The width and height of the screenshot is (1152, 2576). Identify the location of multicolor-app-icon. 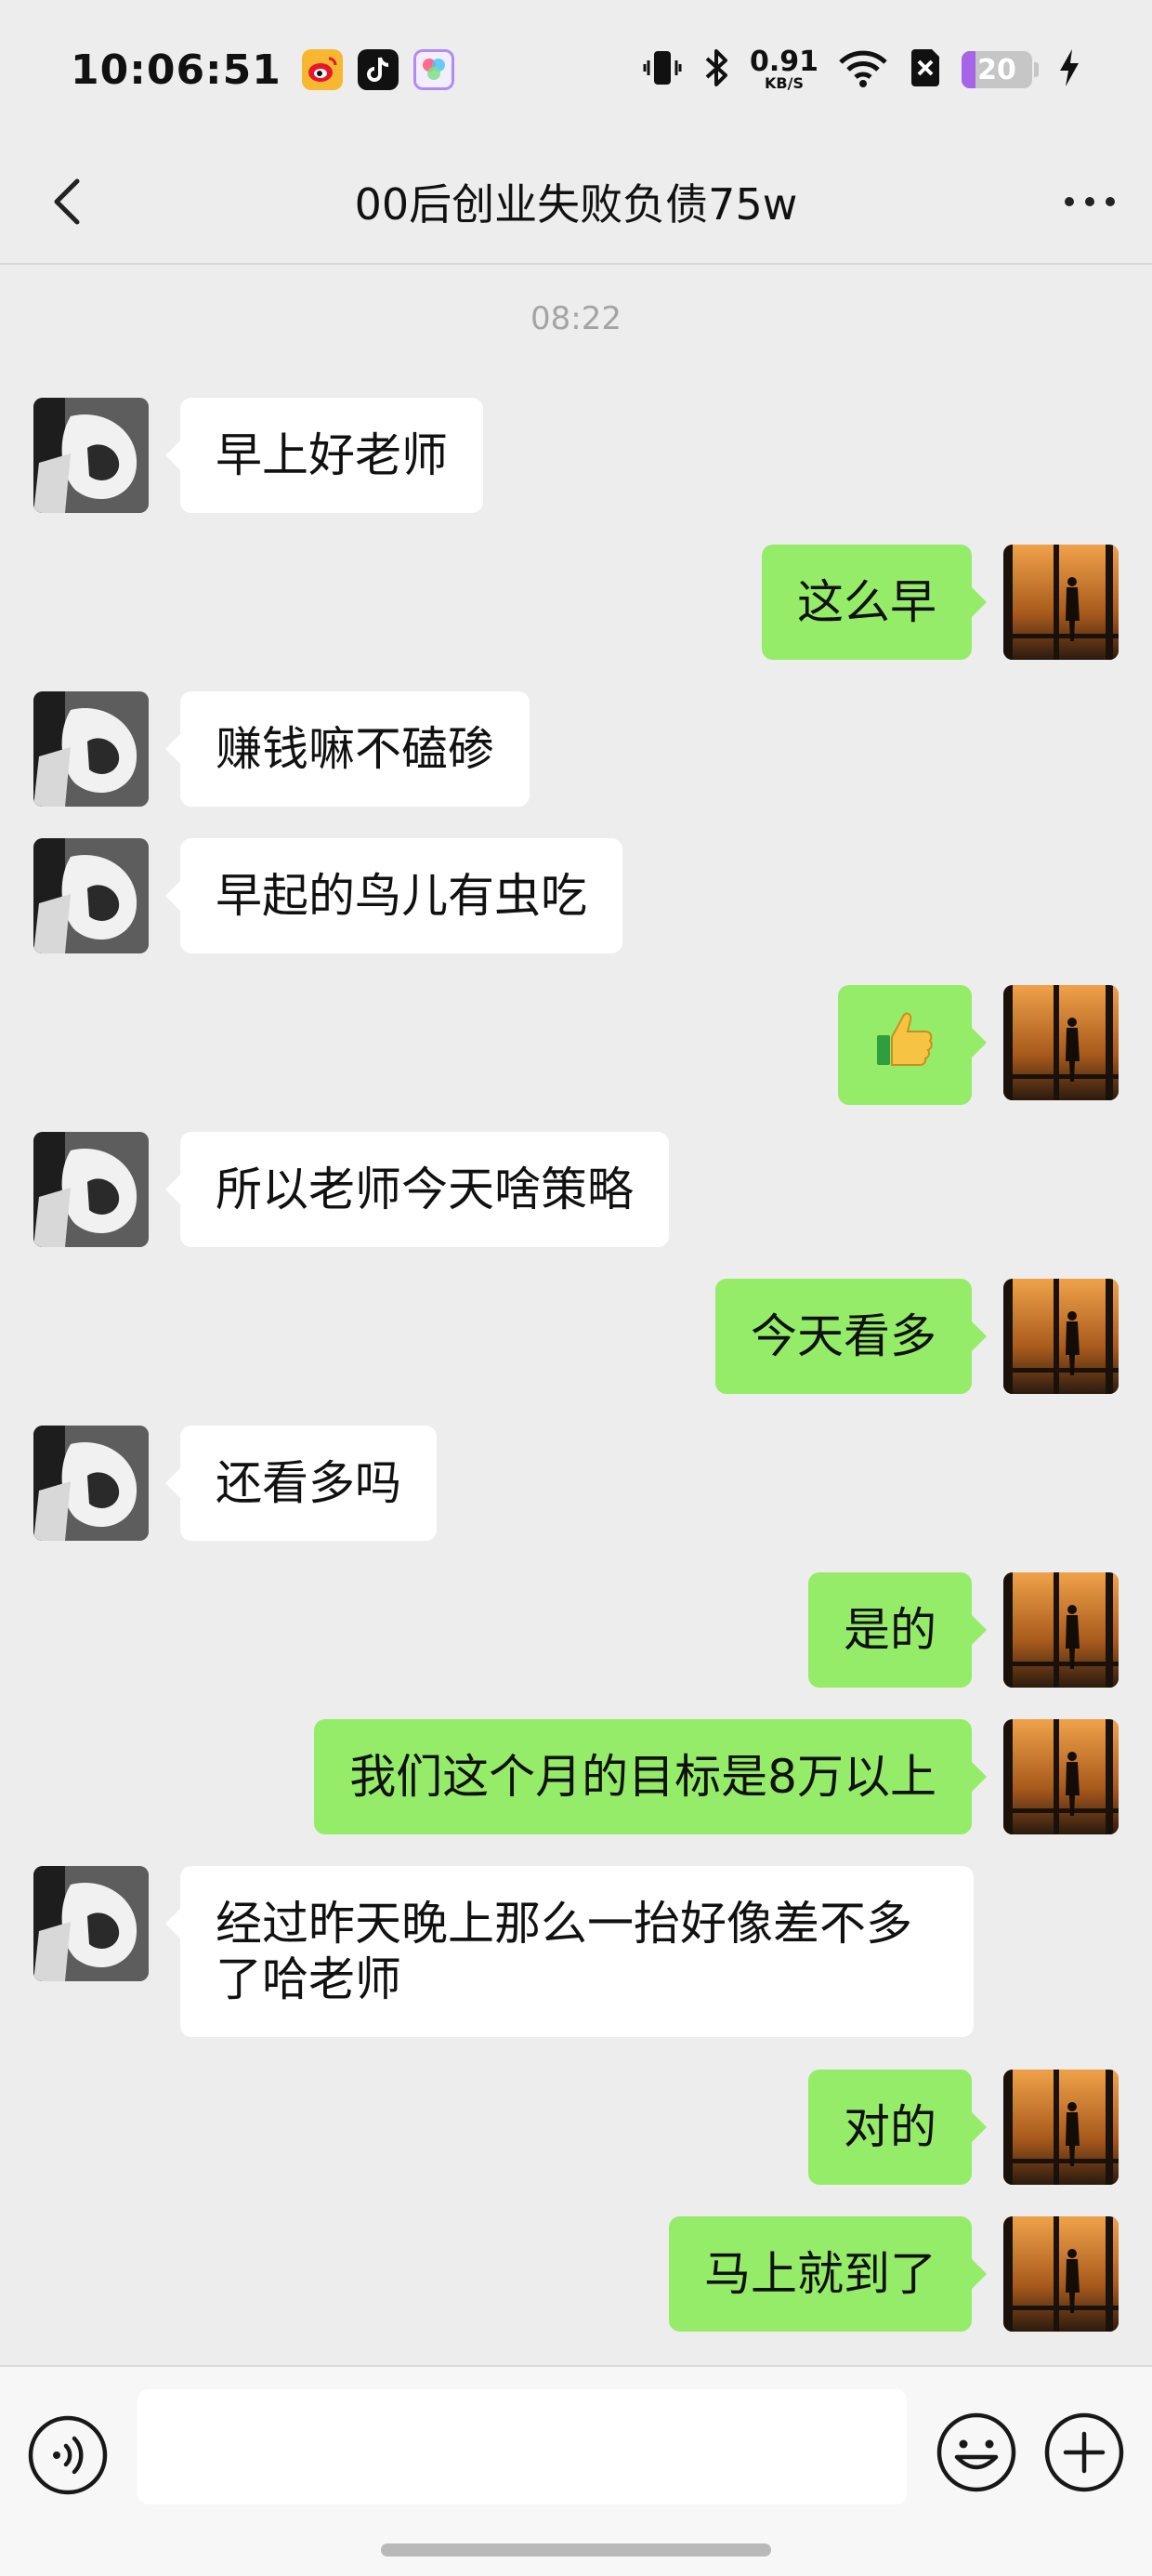
(433, 69).